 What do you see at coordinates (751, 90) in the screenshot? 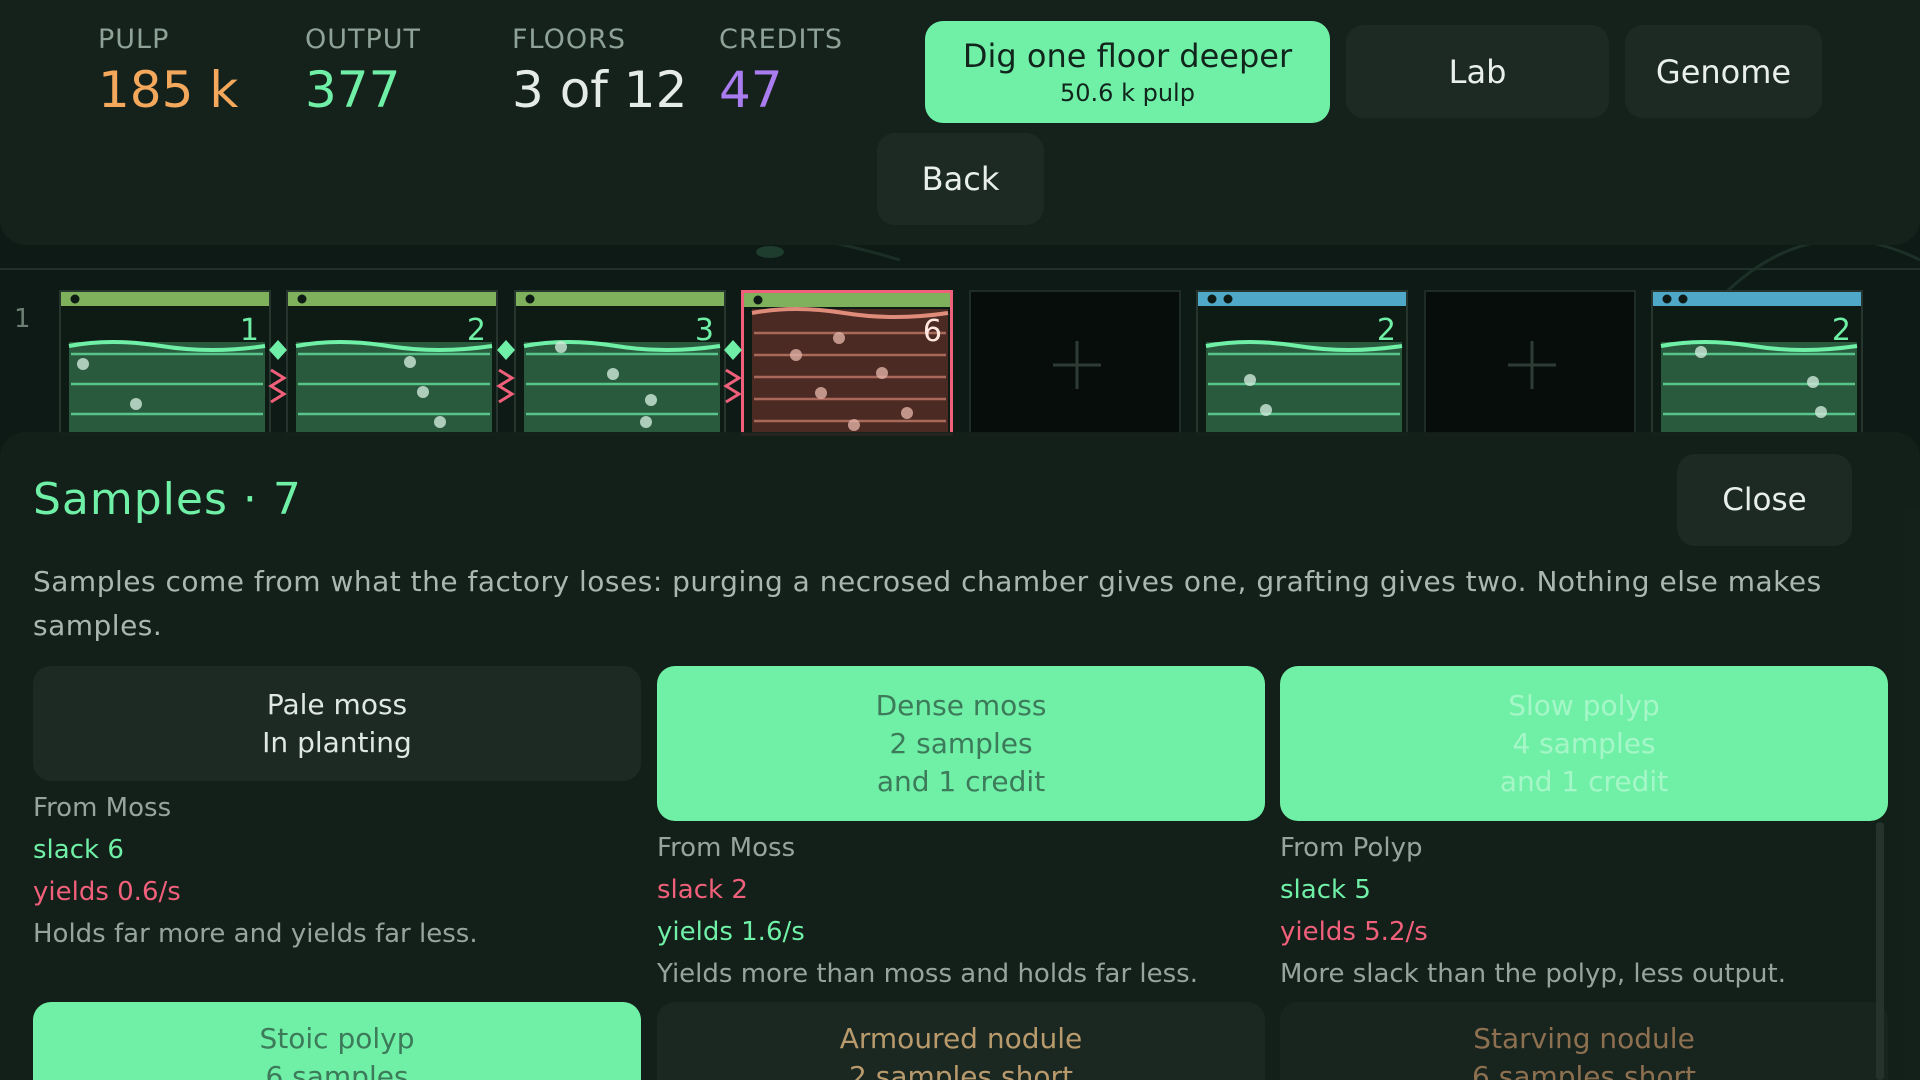
I see `stat-value: 47` at bounding box center [751, 90].